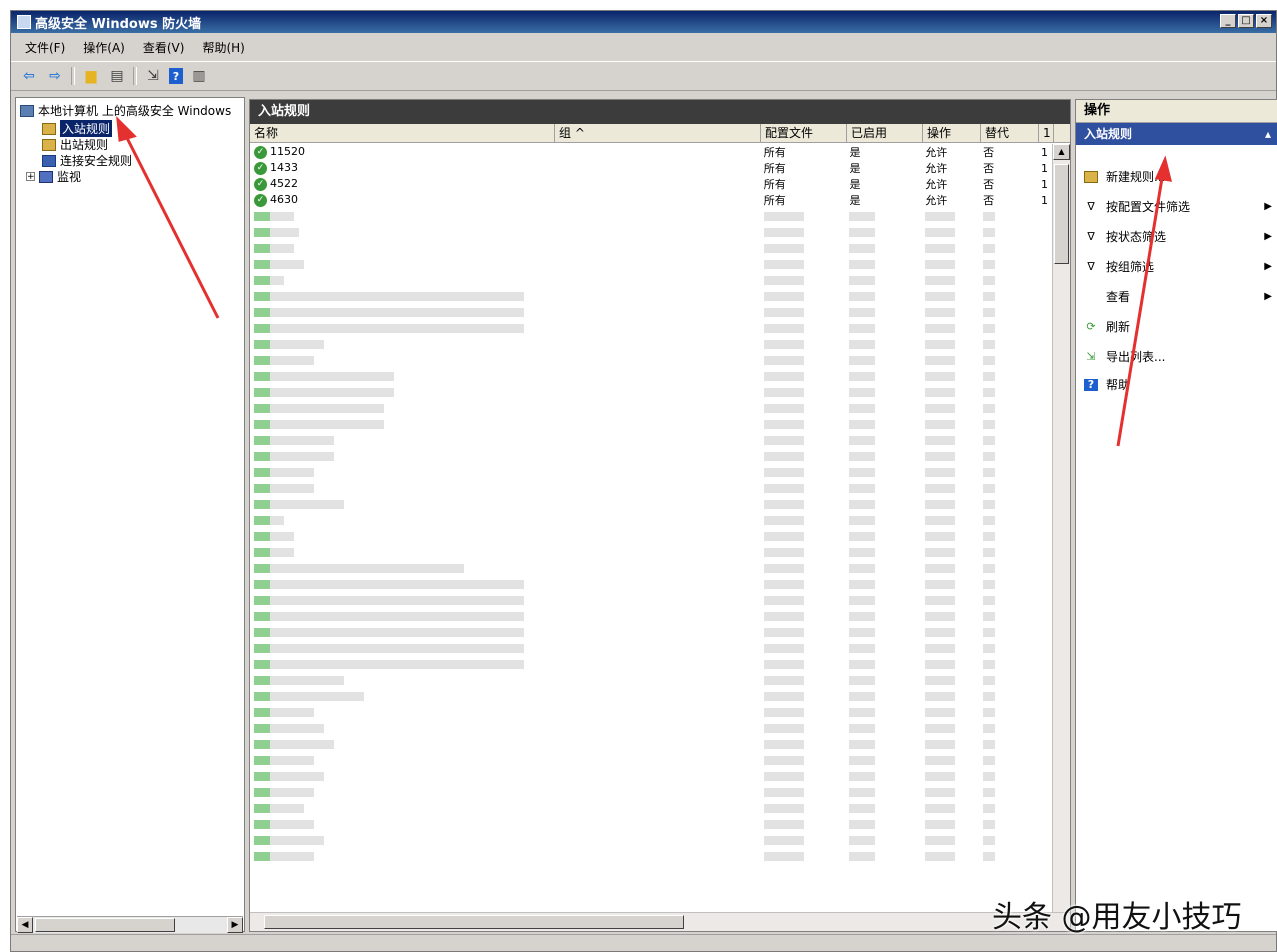  What do you see at coordinates (87, 160) in the screenshot?
I see `tree-item-connection-security: 连接安全规则` at bounding box center [87, 160].